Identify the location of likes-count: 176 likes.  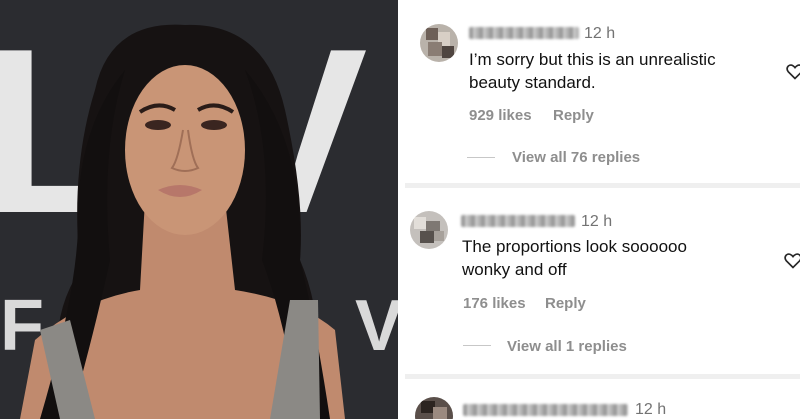
(494, 303).